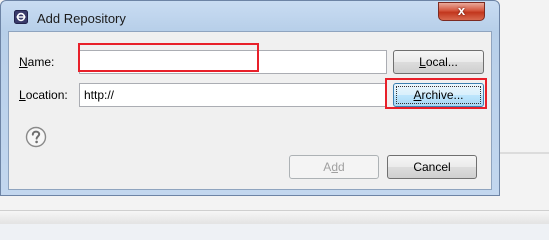  I want to click on name-label: Name:, so click(36, 62).